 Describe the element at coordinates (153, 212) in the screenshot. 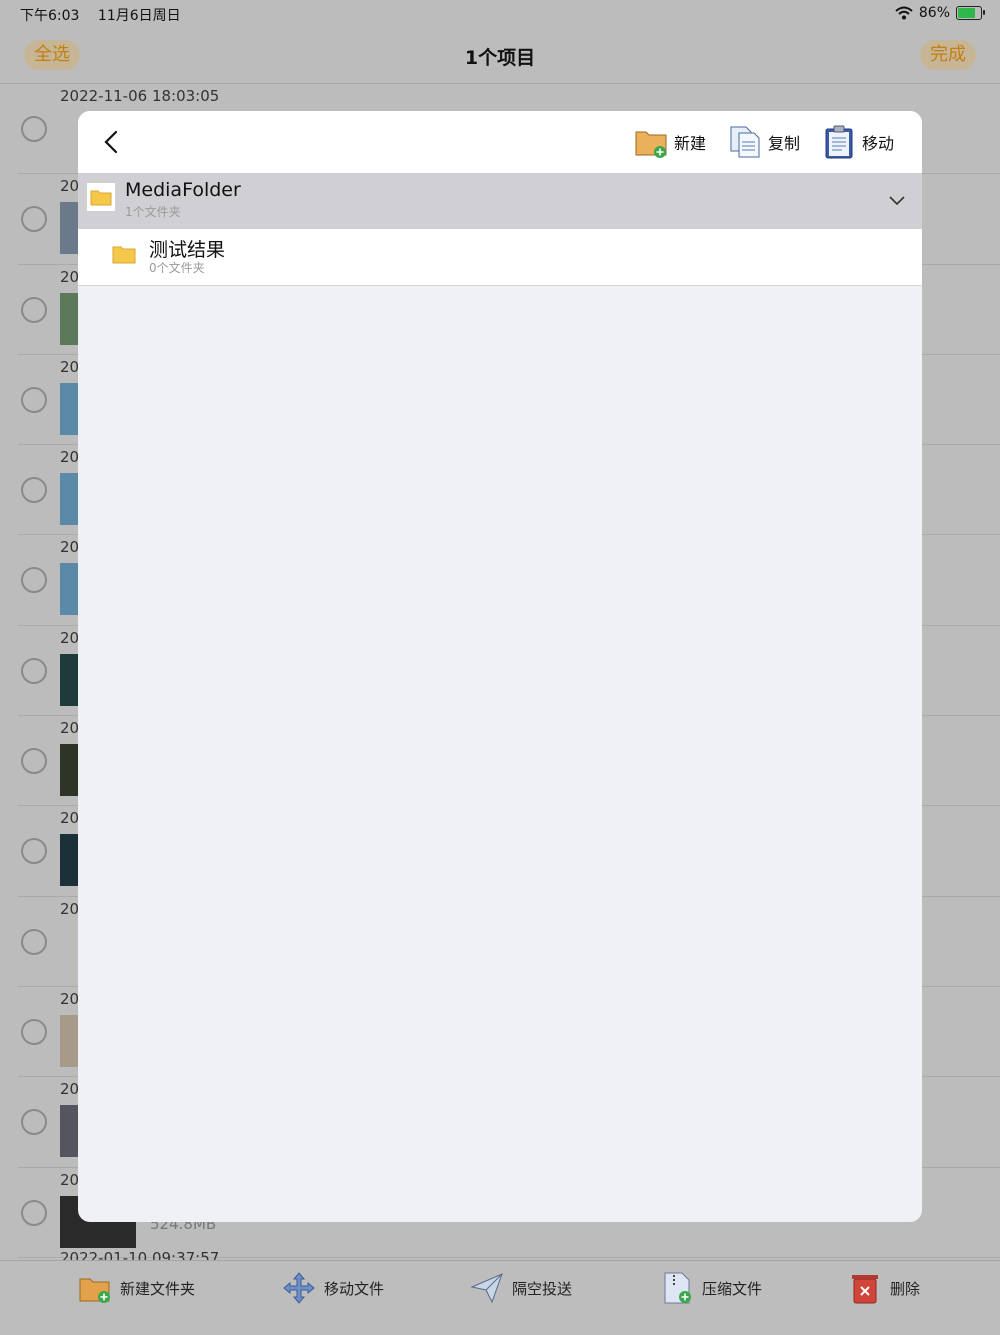

I see `folder-meta: 1个文件夹` at that location.